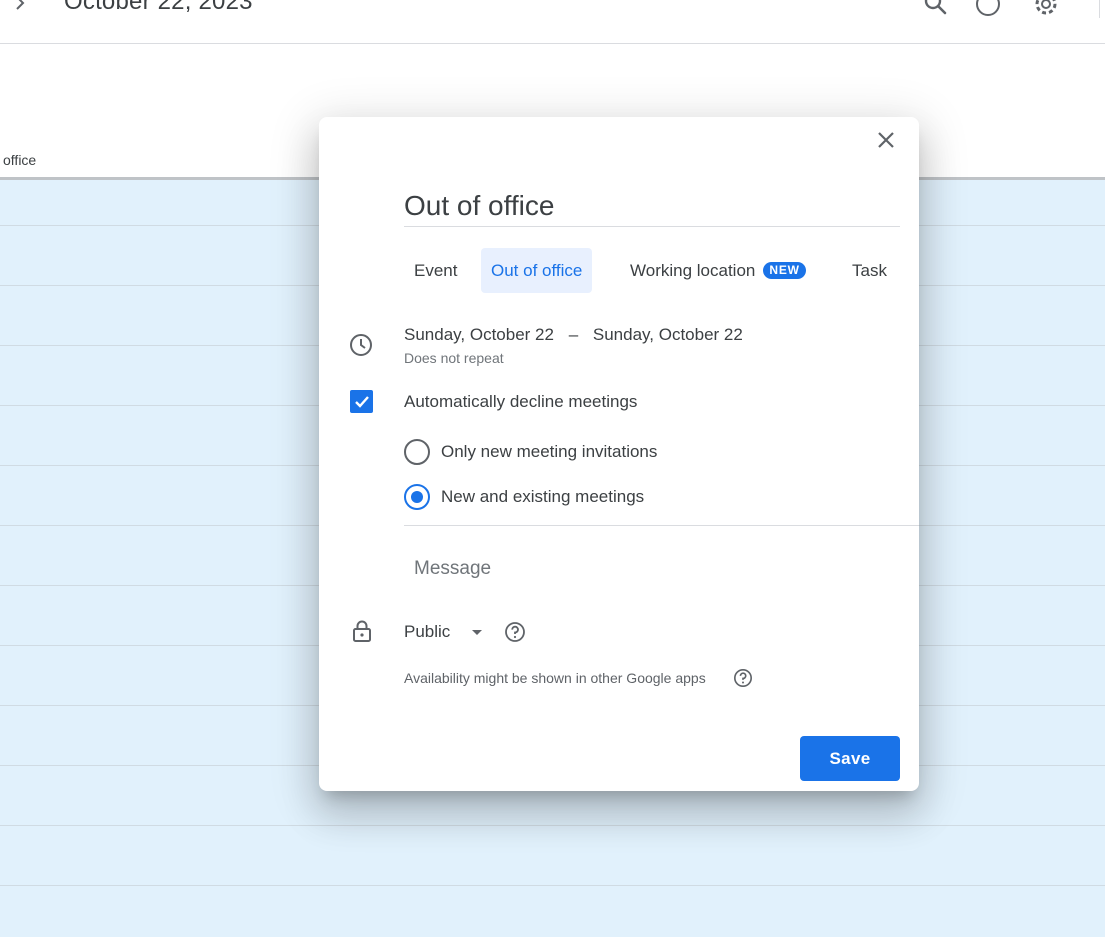  What do you see at coordinates (693, 270) in the screenshot?
I see `tab-label: Working location` at bounding box center [693, 270].